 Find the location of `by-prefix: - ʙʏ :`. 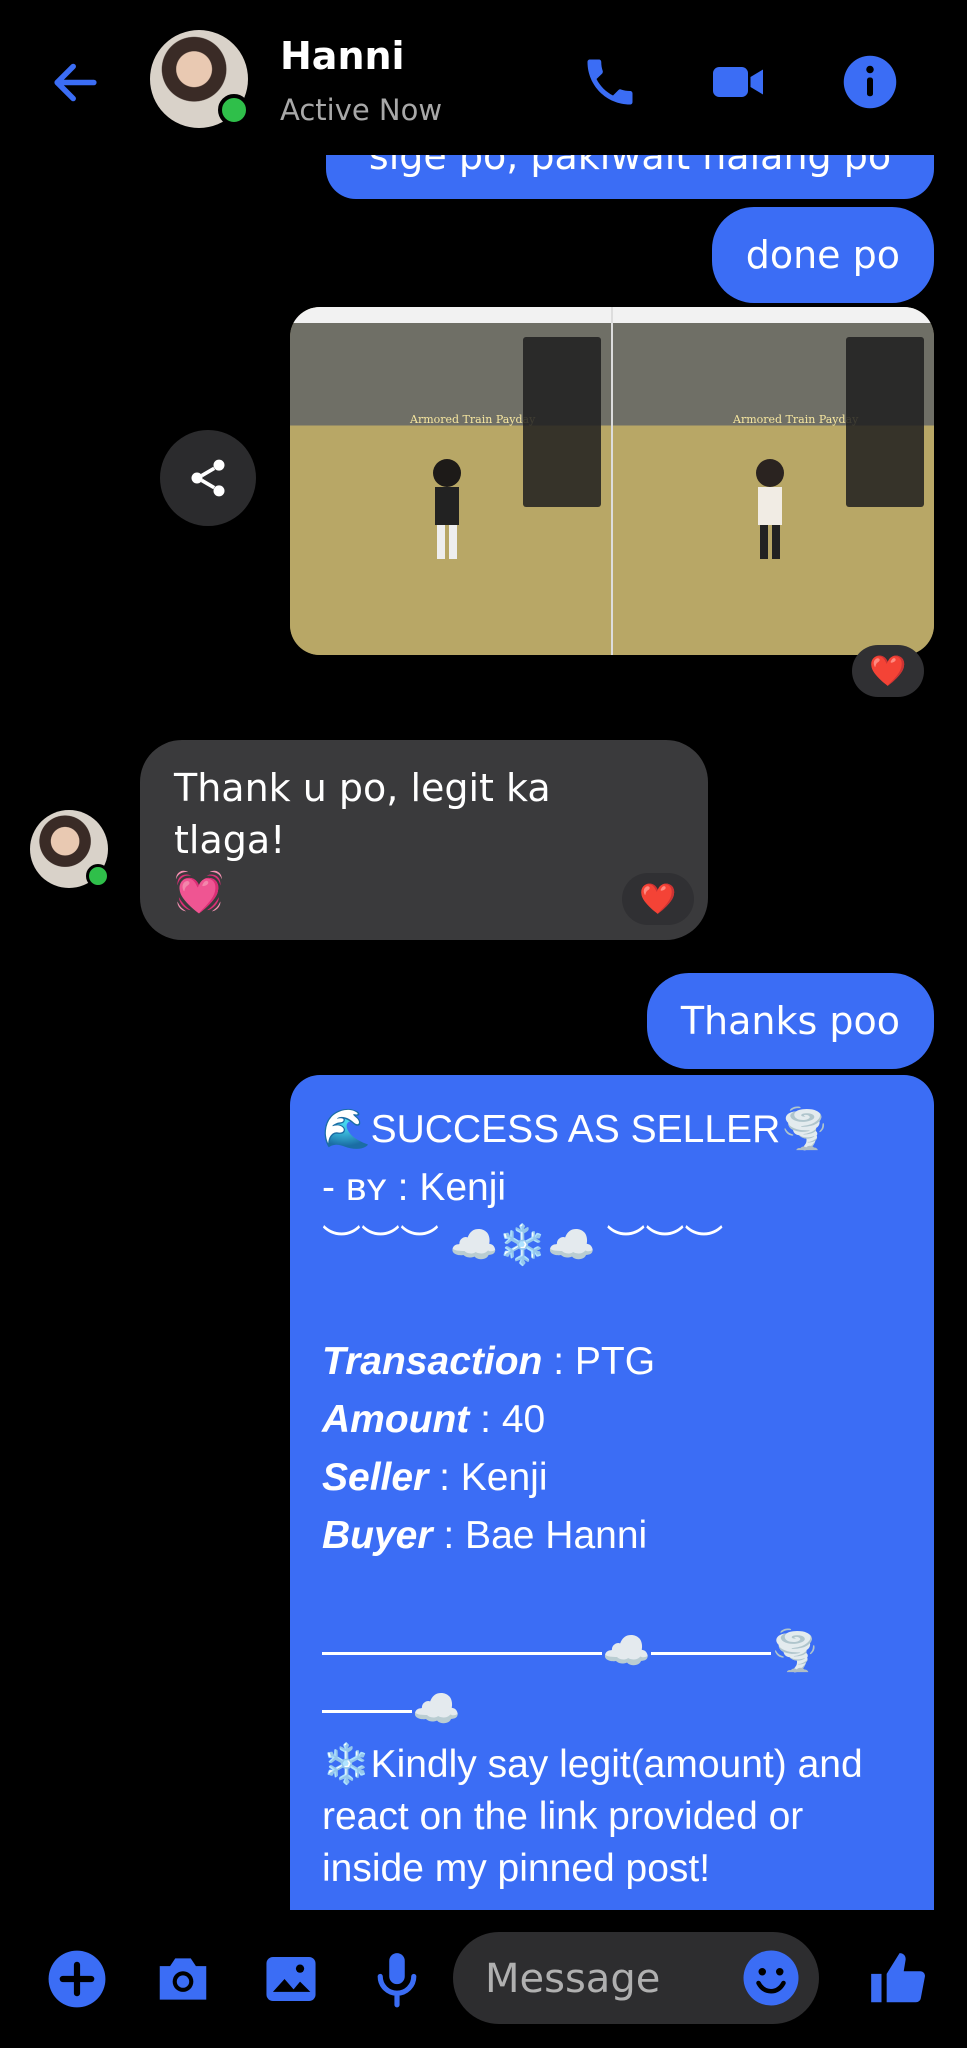

by-prefix: - ʙʏ : is located at coordinates (371, 1187).